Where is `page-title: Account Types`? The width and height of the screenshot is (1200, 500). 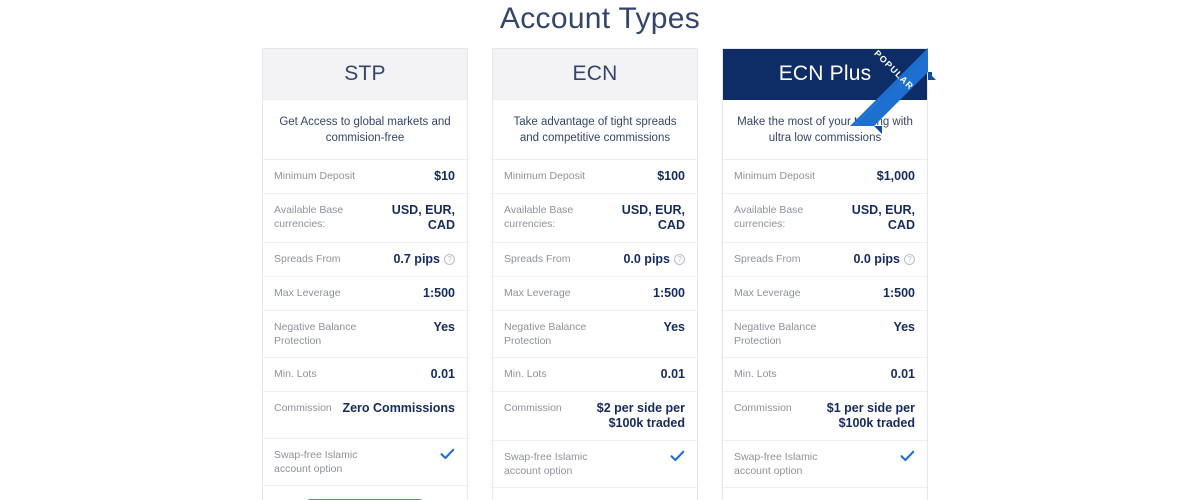
page-title: Account Types is located at coordinates (600, 18).